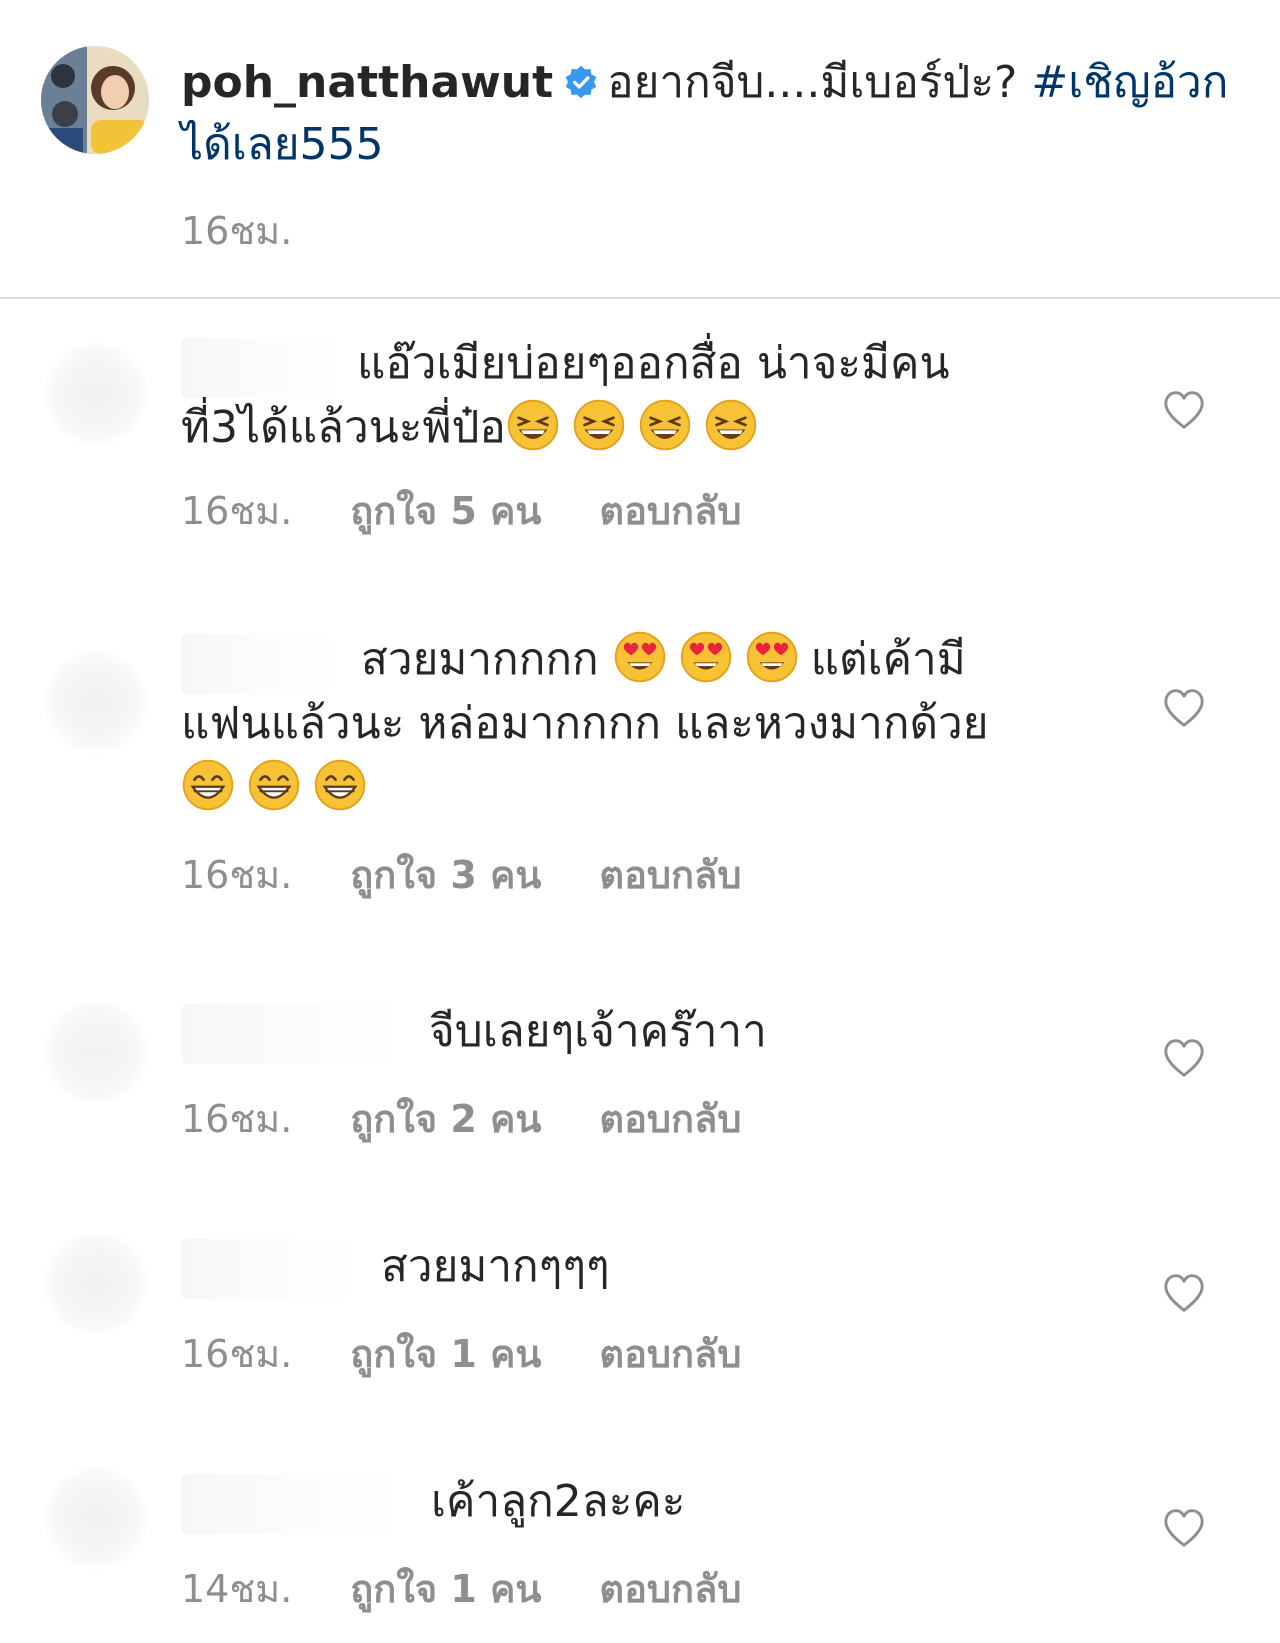 The image size is (1280, 1643). I want to click on comment-meta: 16ชม. ถูกใจ 3 คน ตอบกลับ, so click(461, 874).